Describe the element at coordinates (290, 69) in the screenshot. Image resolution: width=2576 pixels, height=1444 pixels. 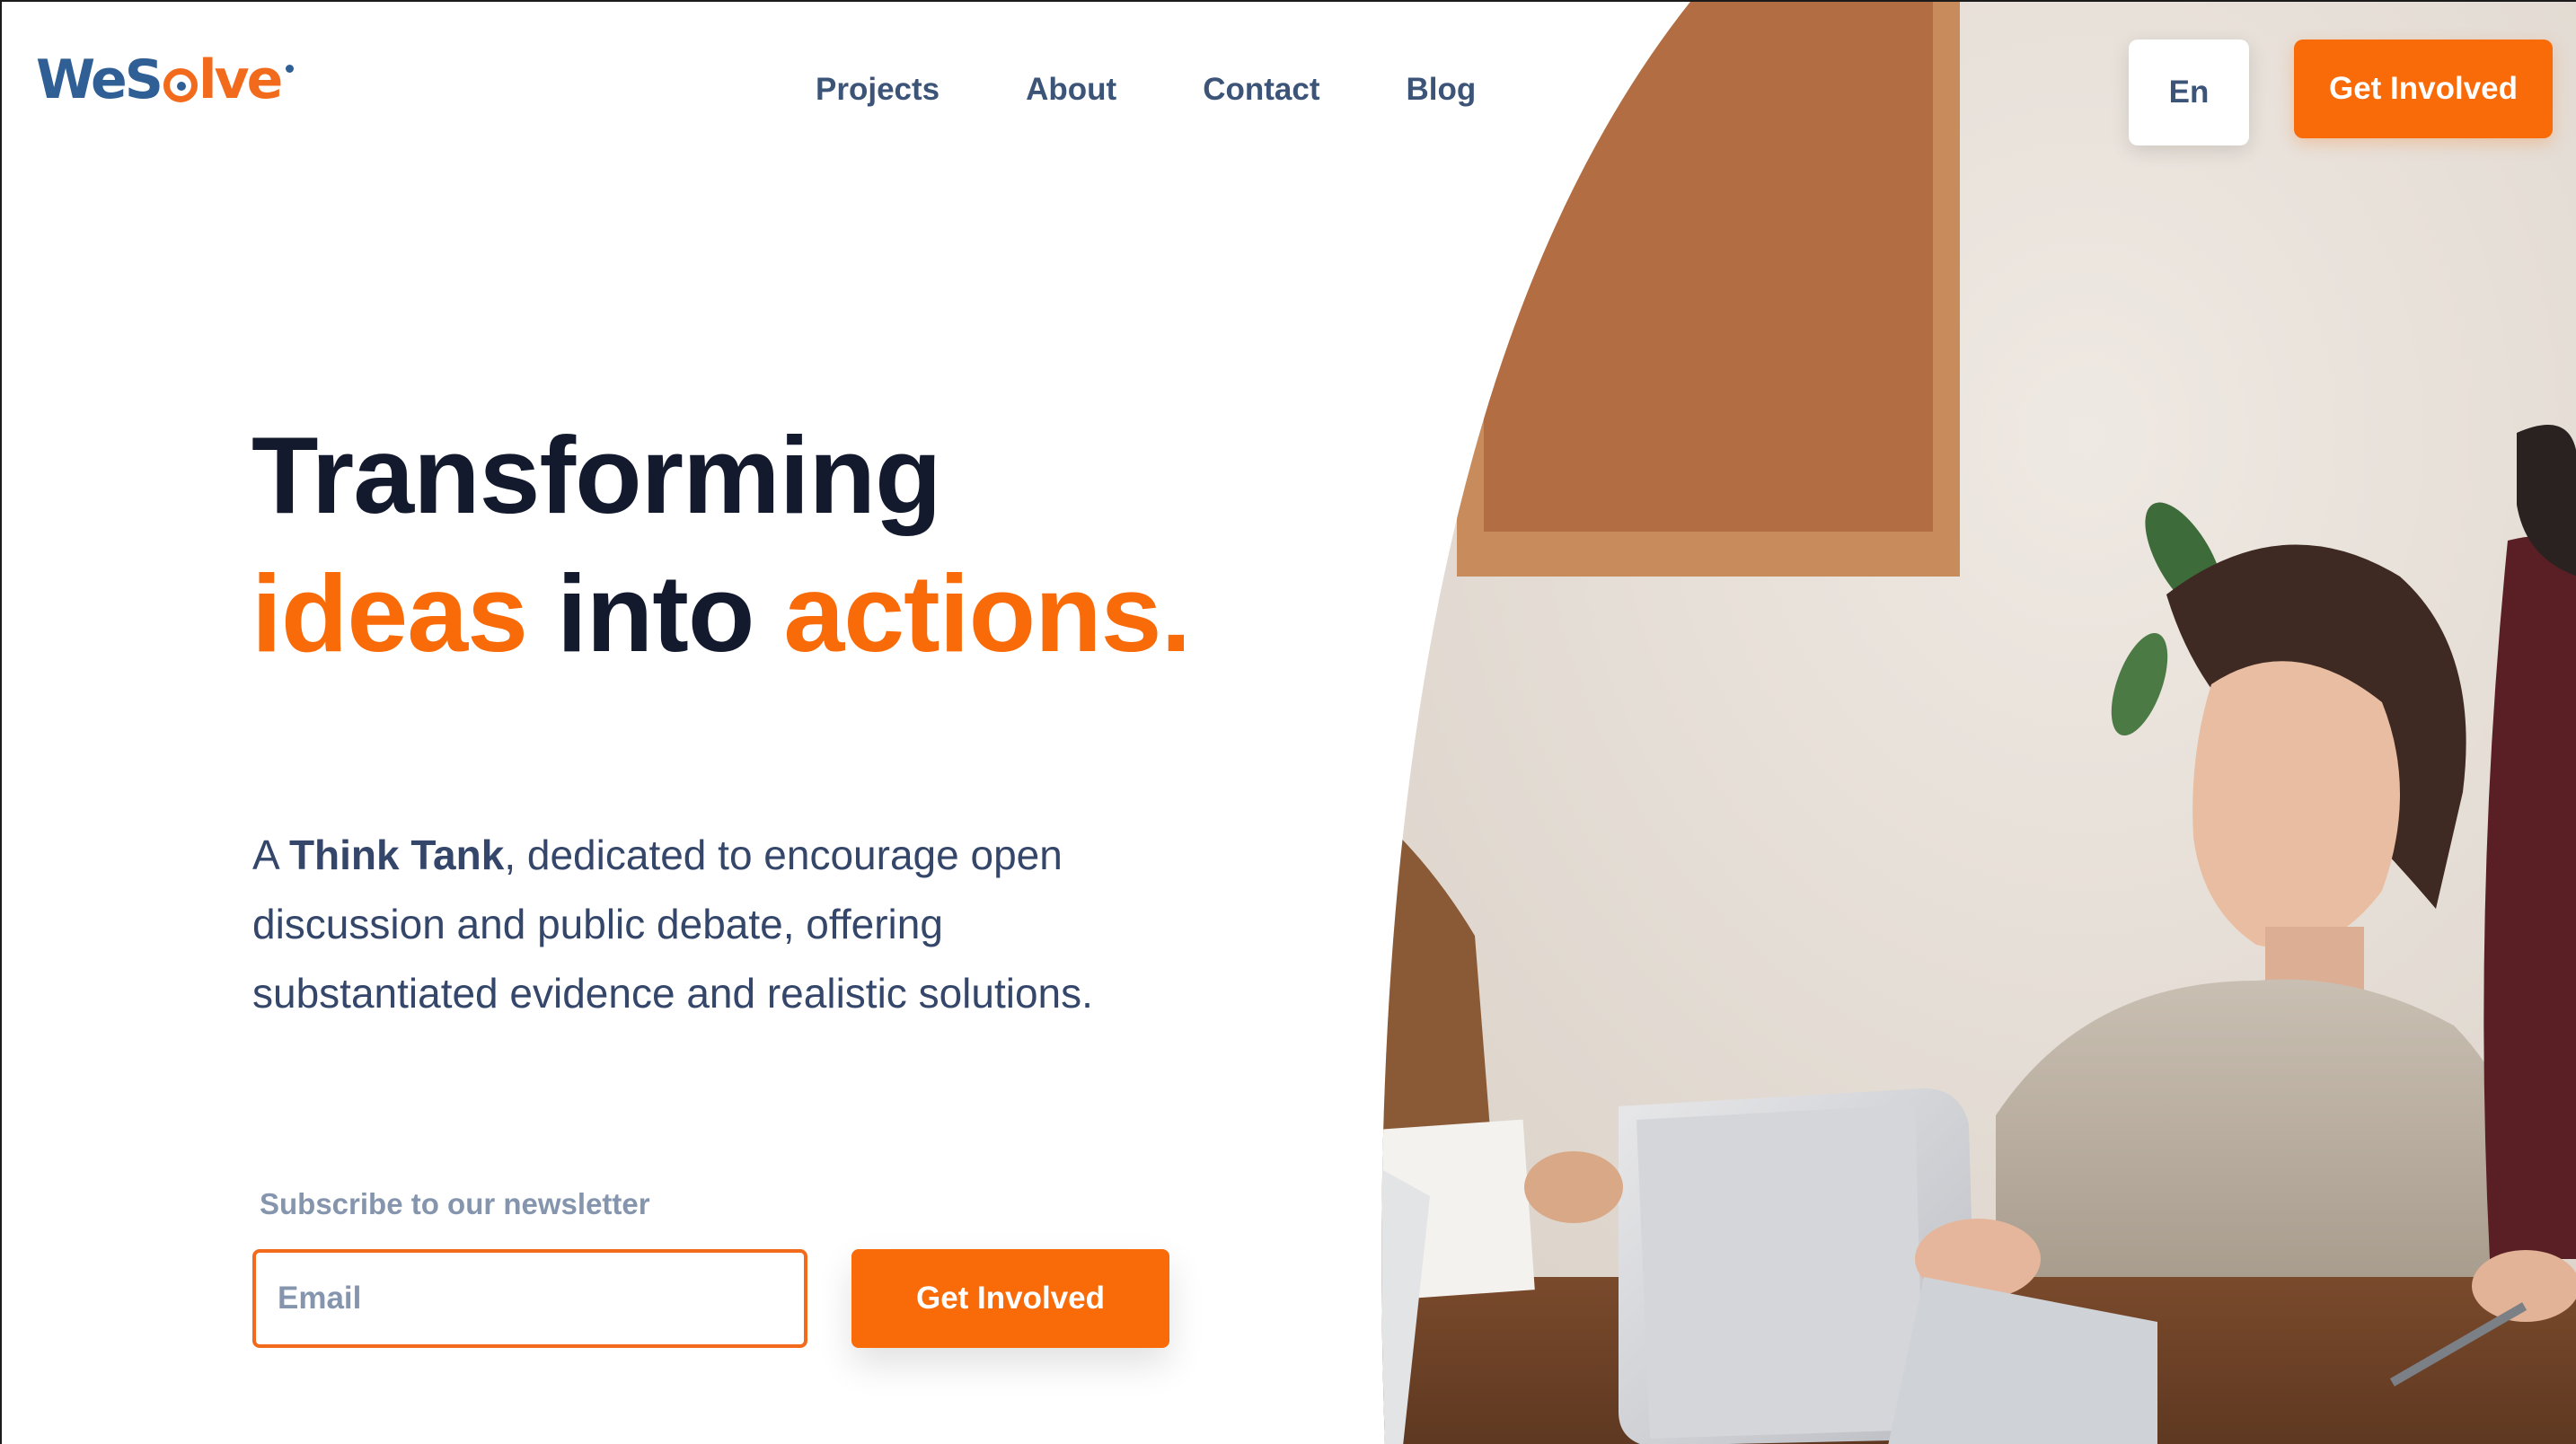
I see `logo-dot-icon` at that location.